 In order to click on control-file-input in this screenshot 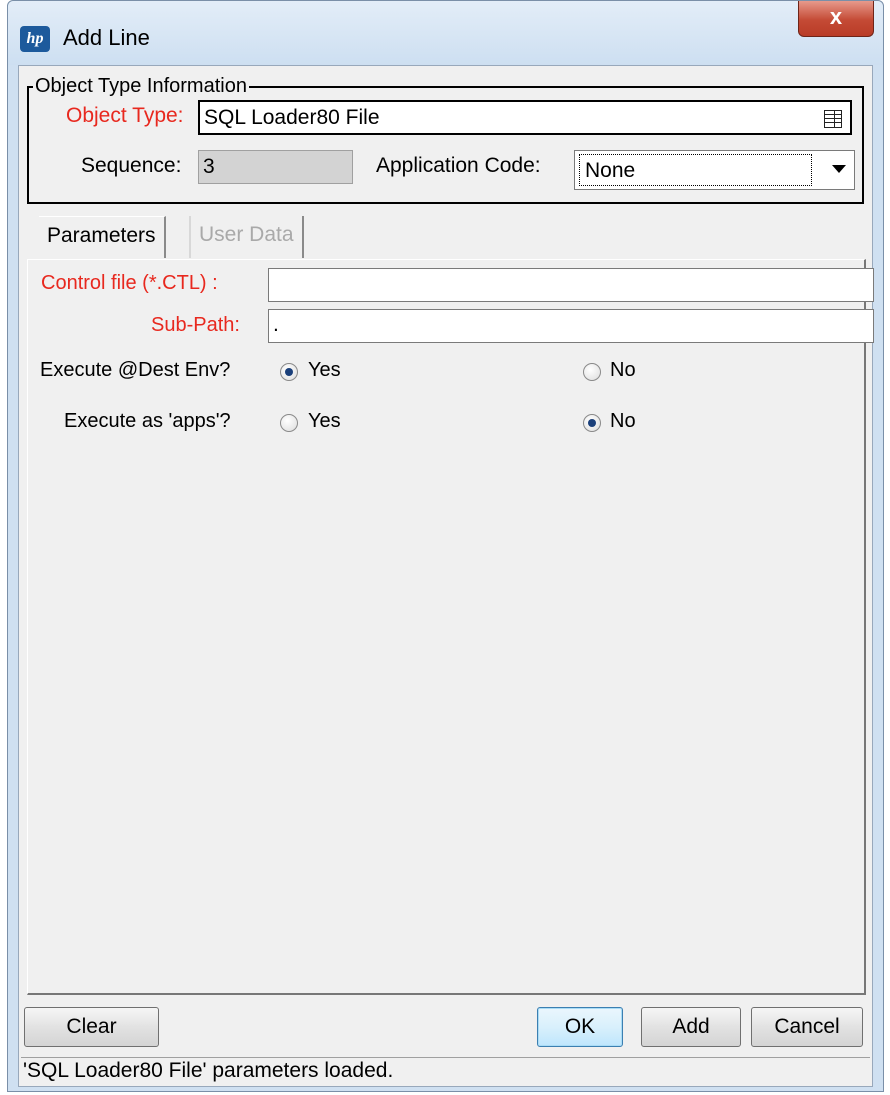, I will do `click(571, 285)`.